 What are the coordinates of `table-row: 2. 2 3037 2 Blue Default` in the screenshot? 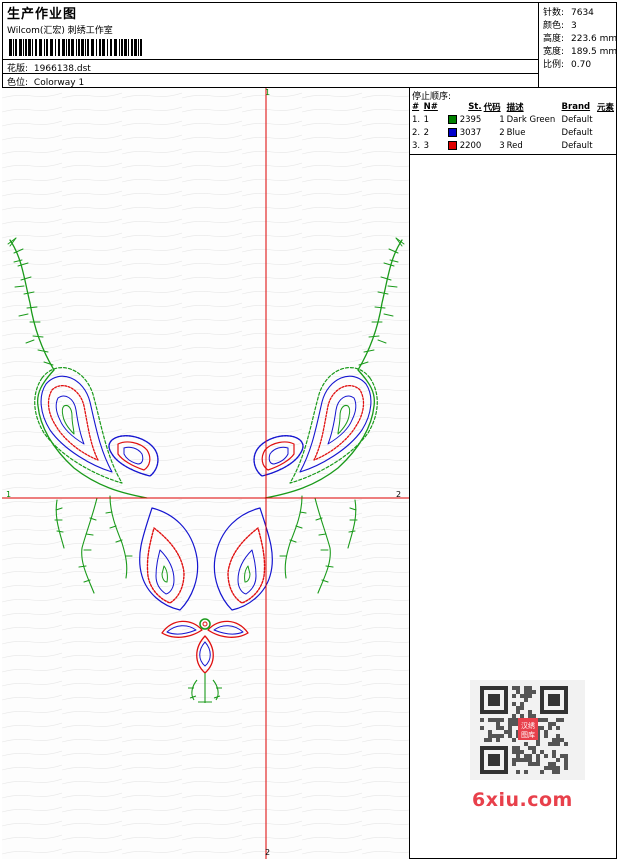 It's located at (513, 132).